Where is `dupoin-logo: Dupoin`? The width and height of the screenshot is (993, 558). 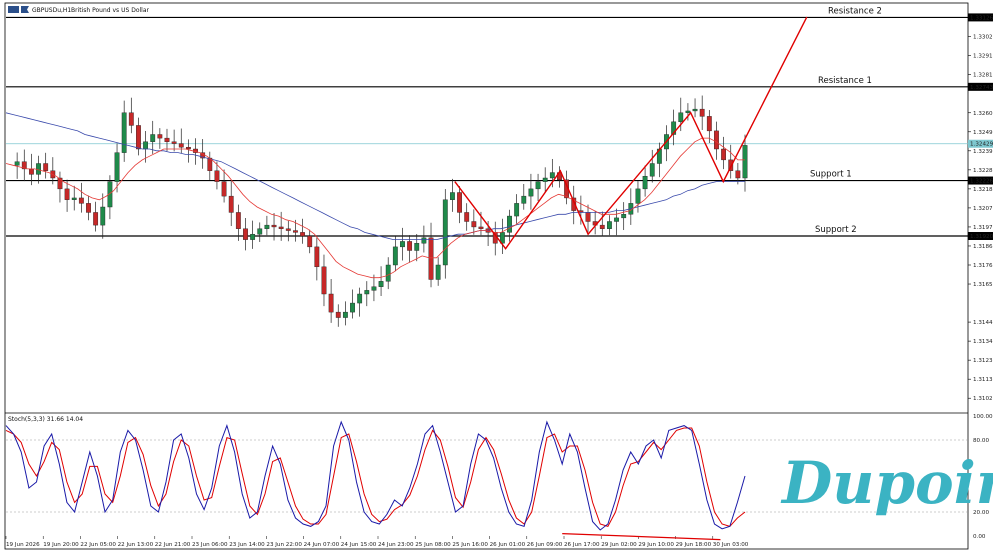
dupoin-logo: Dupoin is located at coordinates (886, 483).